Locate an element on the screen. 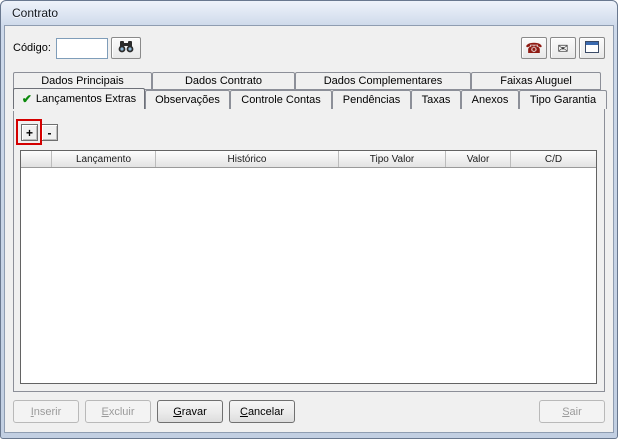 The height and width of the screenshot is (439, 618). tab-label: Taxas is located at coordinates (436, 100).